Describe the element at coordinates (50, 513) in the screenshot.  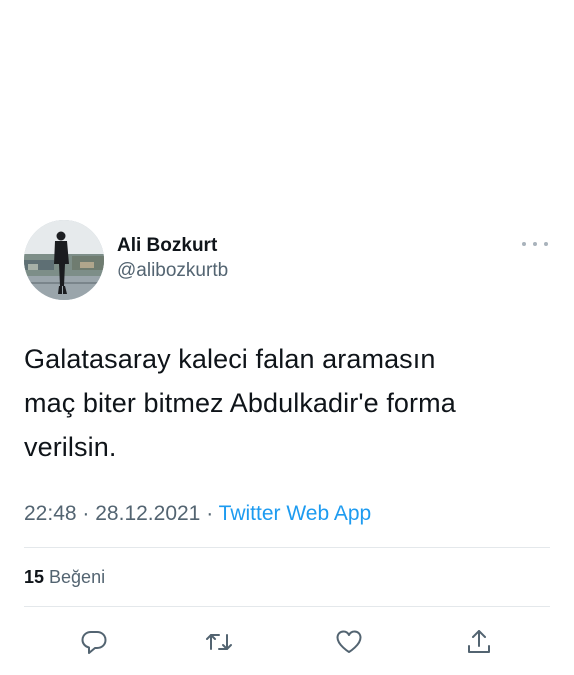
I see `tweet-time: 22:48` at that location.